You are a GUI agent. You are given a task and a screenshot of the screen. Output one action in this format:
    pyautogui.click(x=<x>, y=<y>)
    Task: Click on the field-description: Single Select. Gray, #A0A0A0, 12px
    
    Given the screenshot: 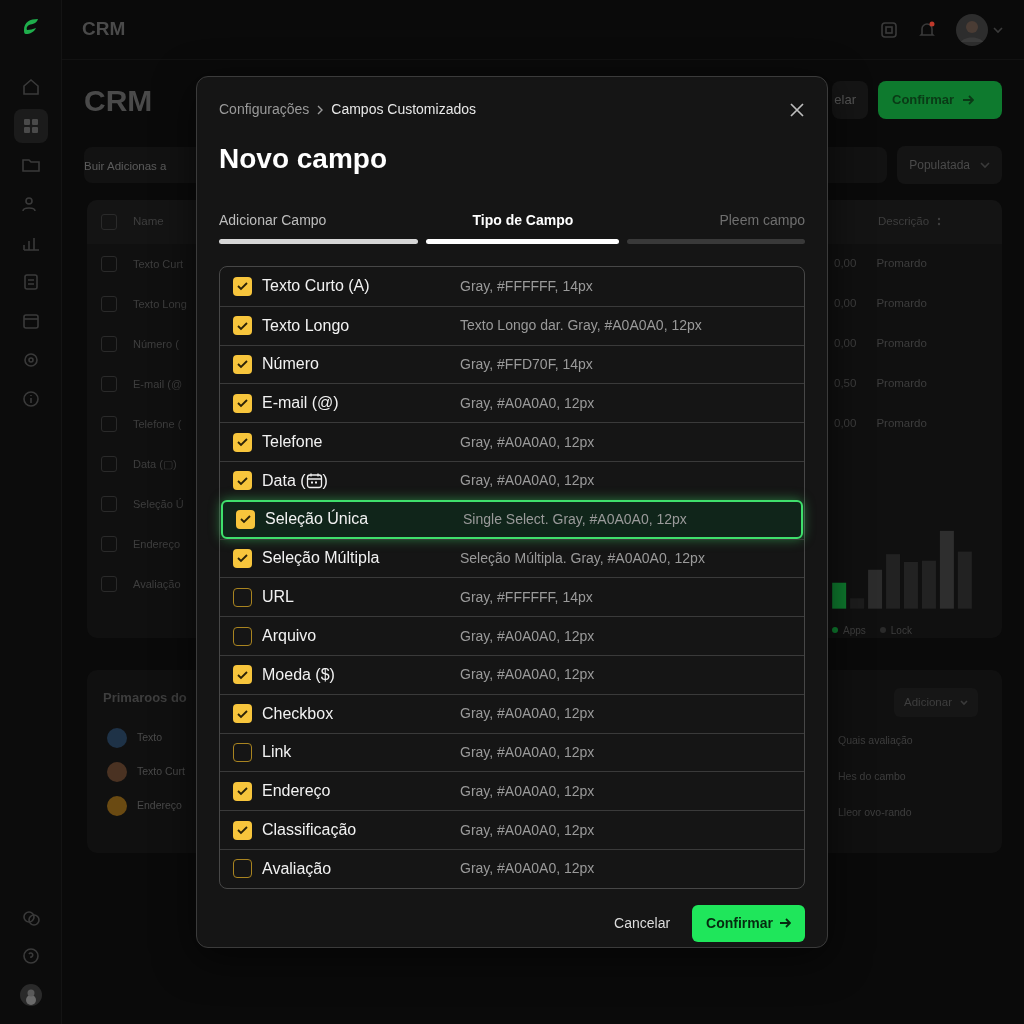 What is the action you would take?
    pyautogui.click(x=575, y=519)
    